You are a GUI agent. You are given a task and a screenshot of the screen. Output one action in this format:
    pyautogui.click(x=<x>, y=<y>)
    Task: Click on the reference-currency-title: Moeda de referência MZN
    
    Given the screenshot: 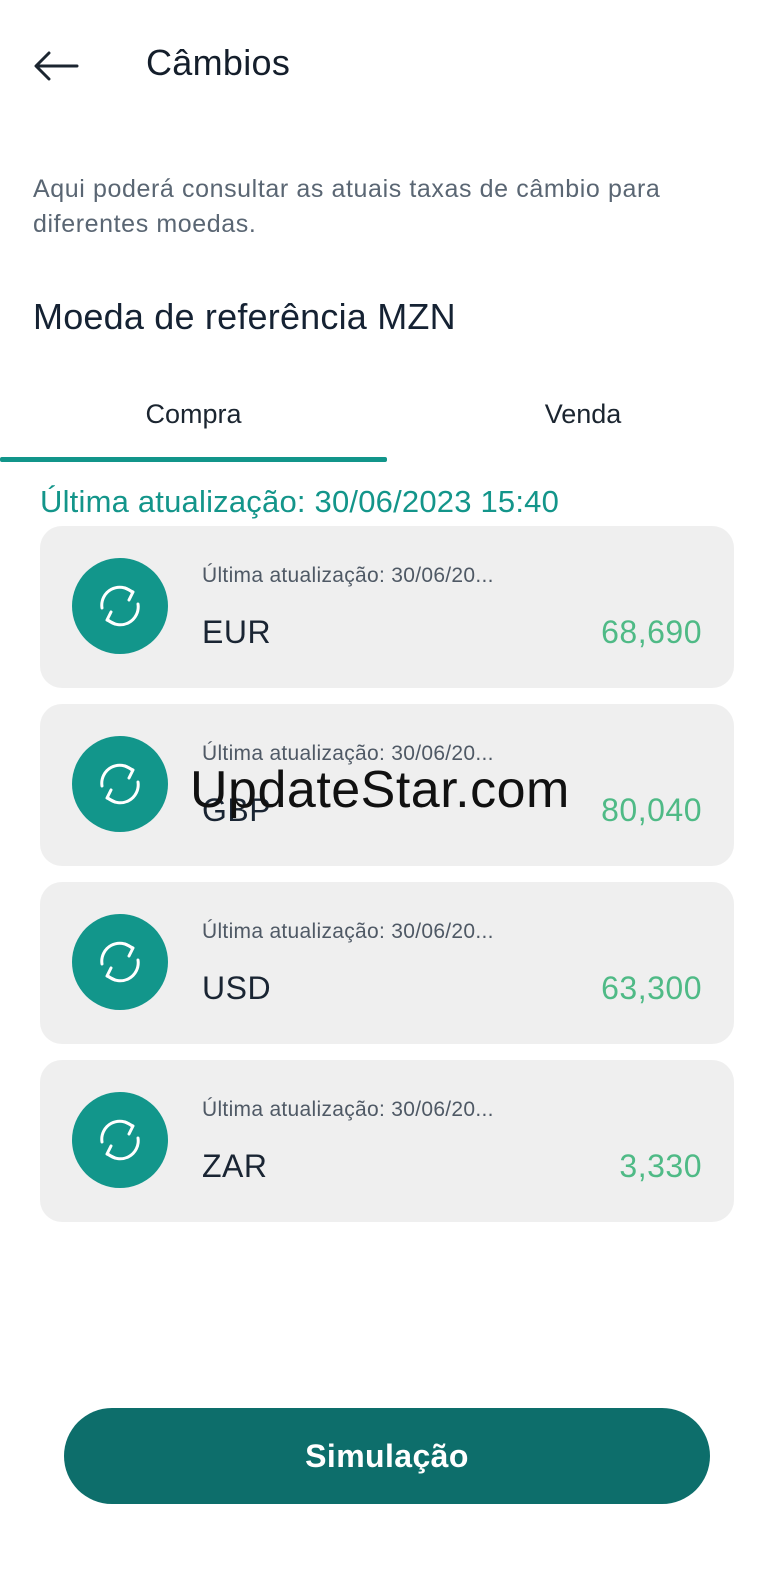 What is the action you would take?
    pyautogui.click(x=244, y=316)
    